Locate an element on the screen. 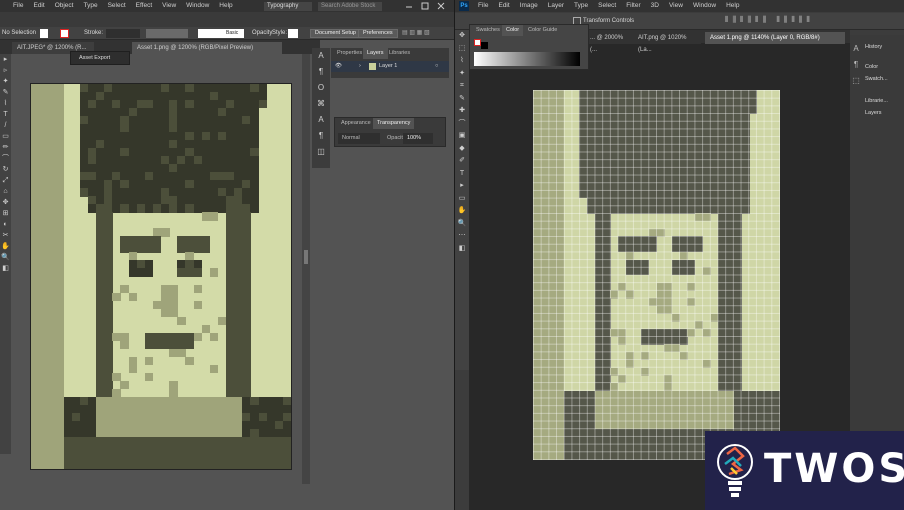 The width and height of the screenshot is (904, 510). align-icons: ⫴⫼⫴⫼⫴⫼ ⫴⫼⫴⫼⫴ is located at coordinates (769, 20).